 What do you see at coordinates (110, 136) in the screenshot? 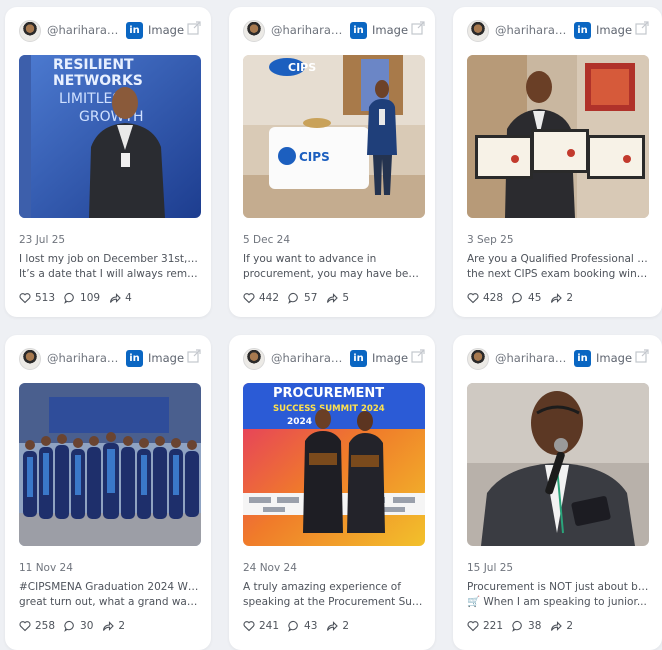
I see `post-image: RESILIENT NETWORKS LIMITLESS GROWTH` at bounding box center [110, 136].